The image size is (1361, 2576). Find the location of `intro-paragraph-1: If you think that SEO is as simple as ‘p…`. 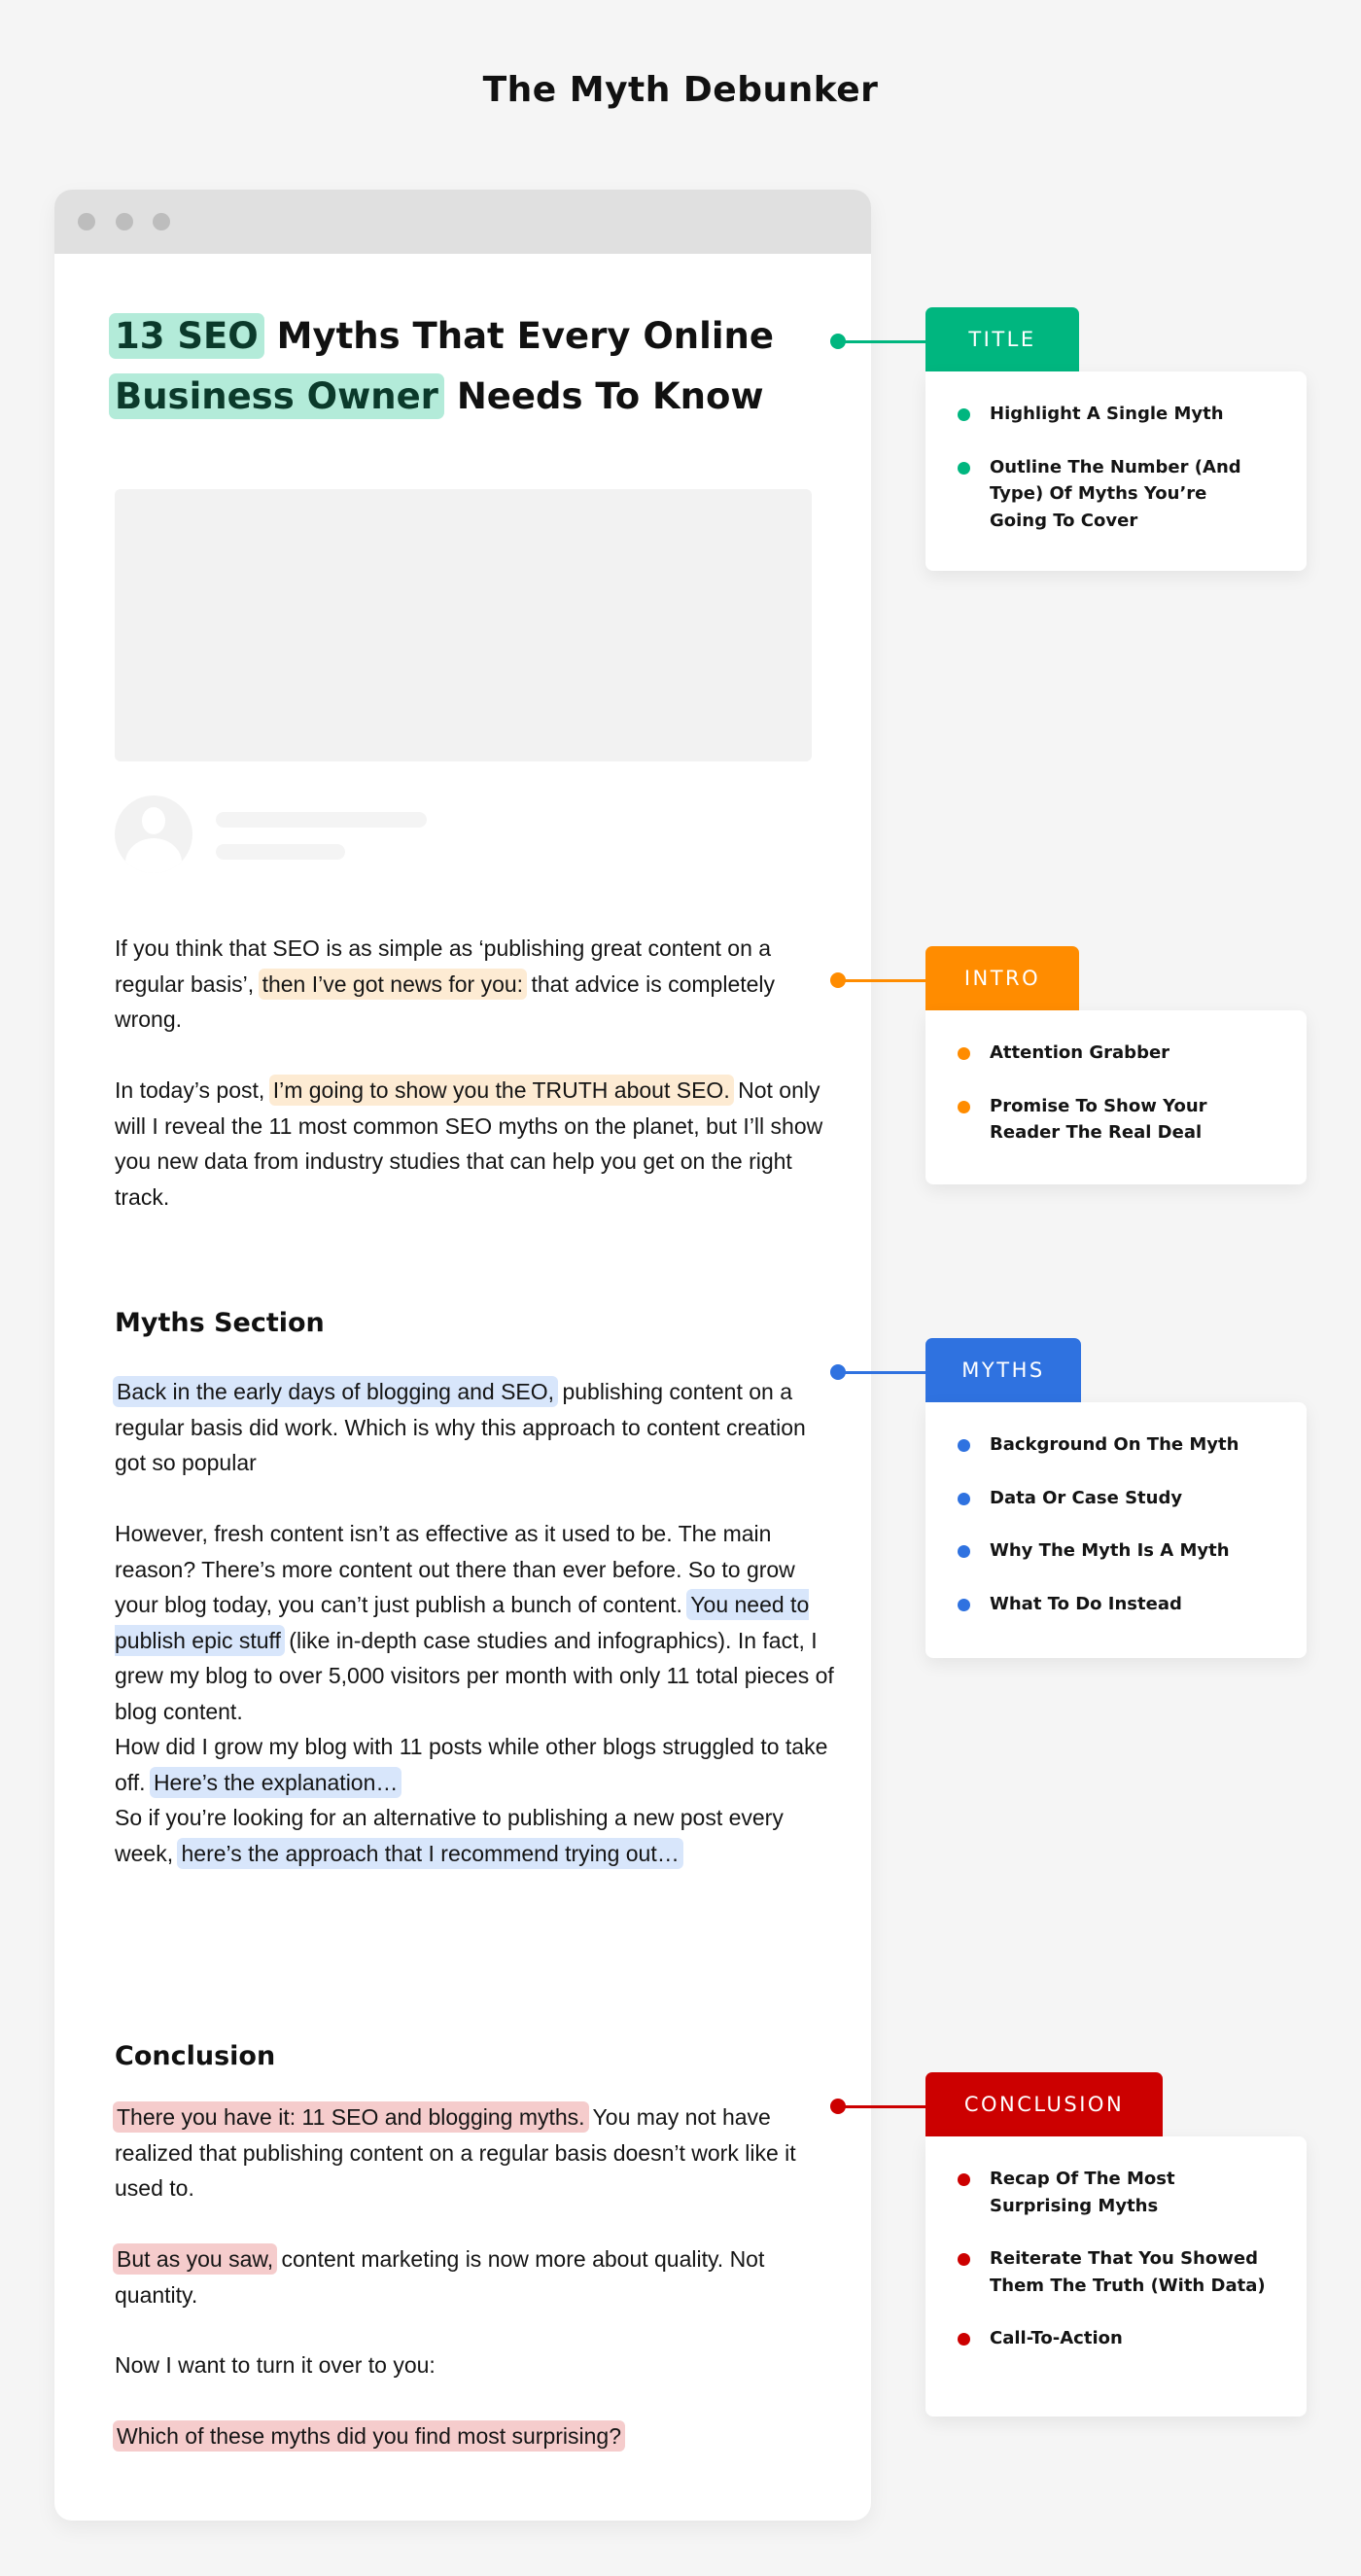

intro-paragraph-1: If you think that SEO is as simple as ‘p… is located at coordinates (445, 984).